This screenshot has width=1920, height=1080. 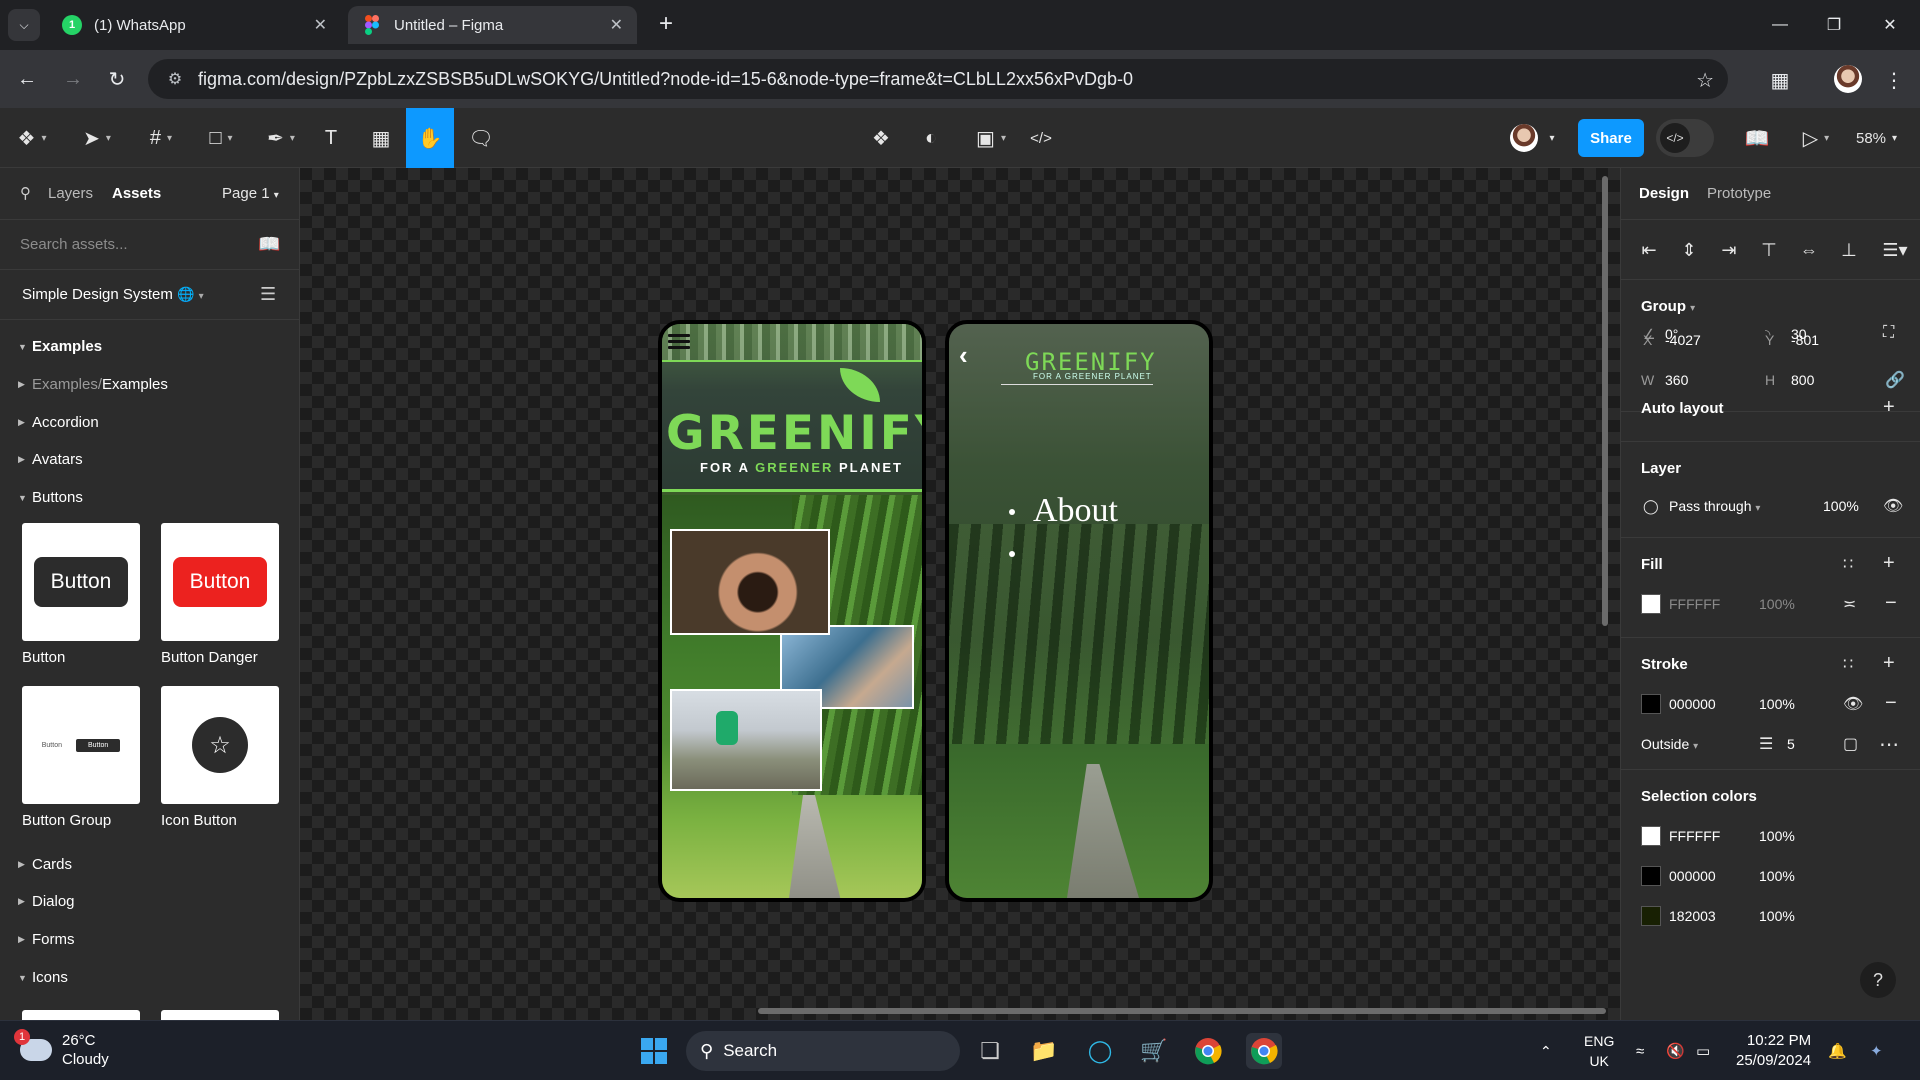 I want to click on list-view-icon: ☰, so click(x=268, y=294).